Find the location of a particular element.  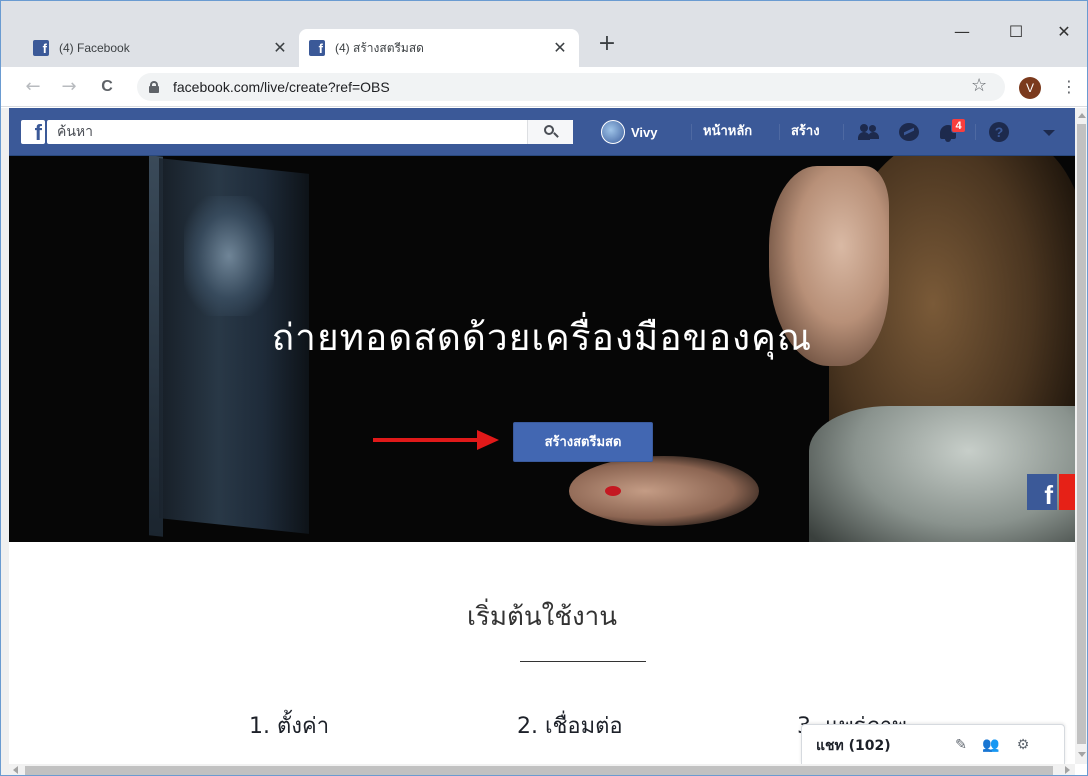

facebook-share-icon: f is located at coordinates (1042, 492).